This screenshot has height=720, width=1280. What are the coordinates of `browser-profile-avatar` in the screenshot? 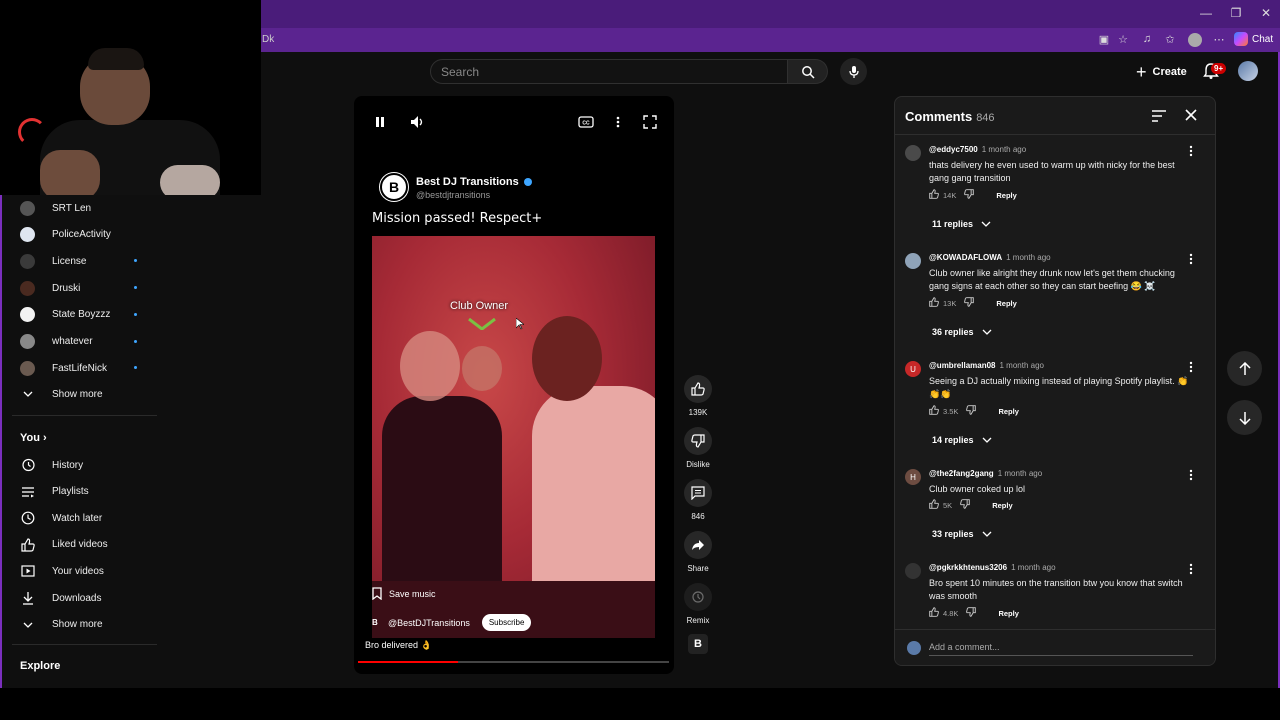 It's located at (1195, 40).